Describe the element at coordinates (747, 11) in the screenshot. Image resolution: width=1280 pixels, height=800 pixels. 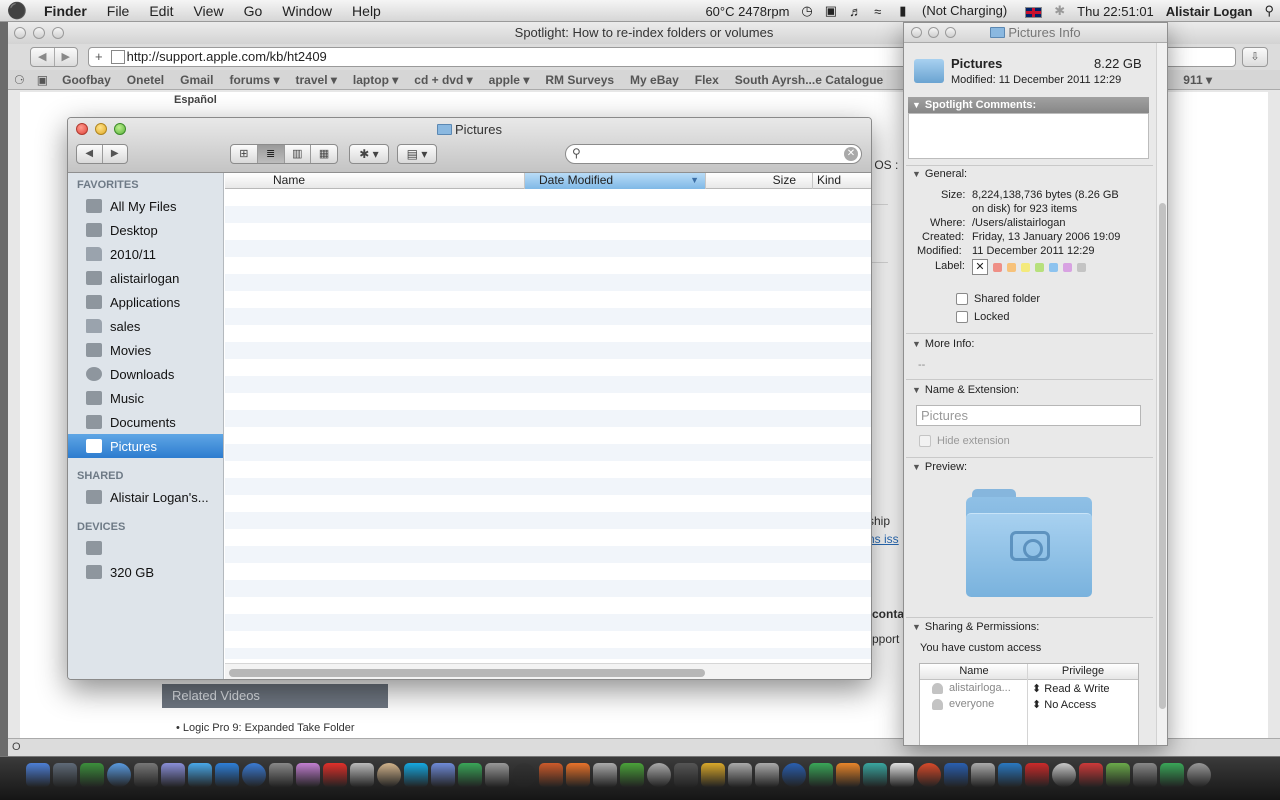
I see `temperature-fan-status: 60°C 2478rpm` at that location.